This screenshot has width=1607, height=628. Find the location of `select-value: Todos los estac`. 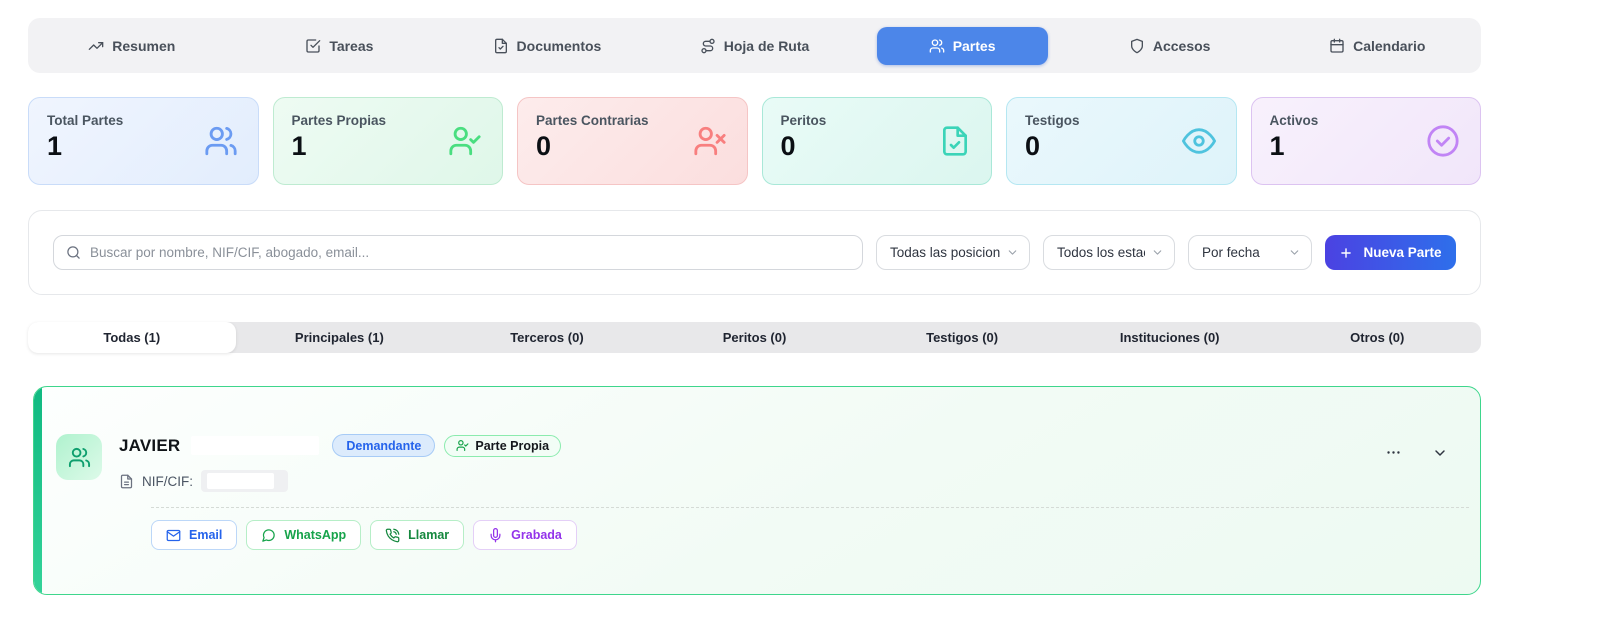

select-value: Todos los estac is located at coordinates (1101, 252).